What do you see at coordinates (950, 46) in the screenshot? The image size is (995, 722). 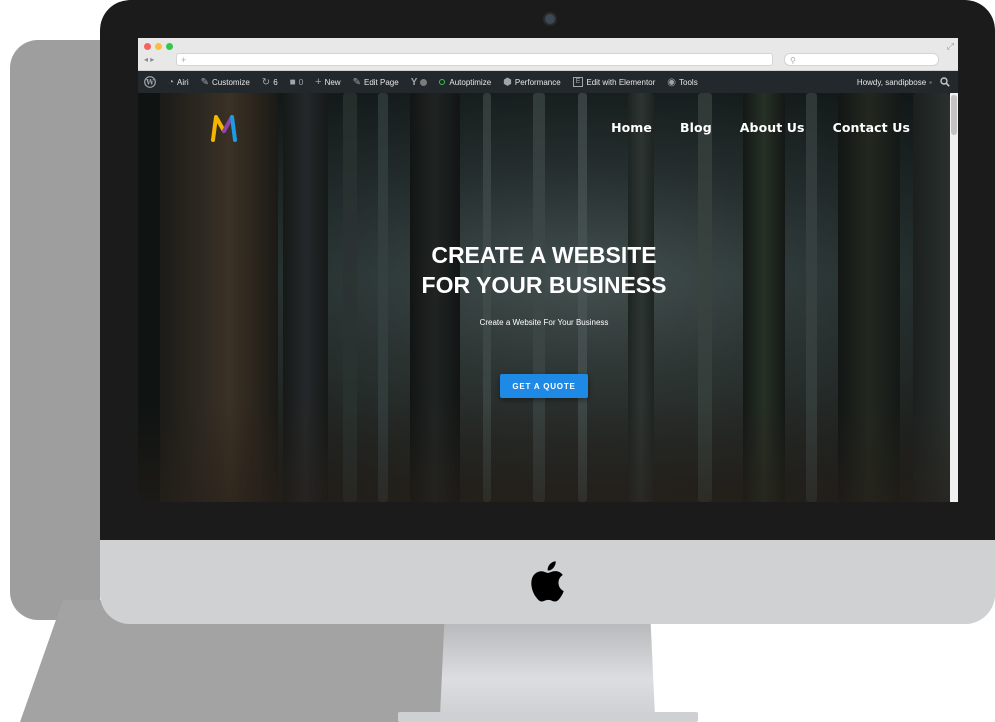 I see `fullscreen-icon: ⤢` at bounding box center [950, 46].